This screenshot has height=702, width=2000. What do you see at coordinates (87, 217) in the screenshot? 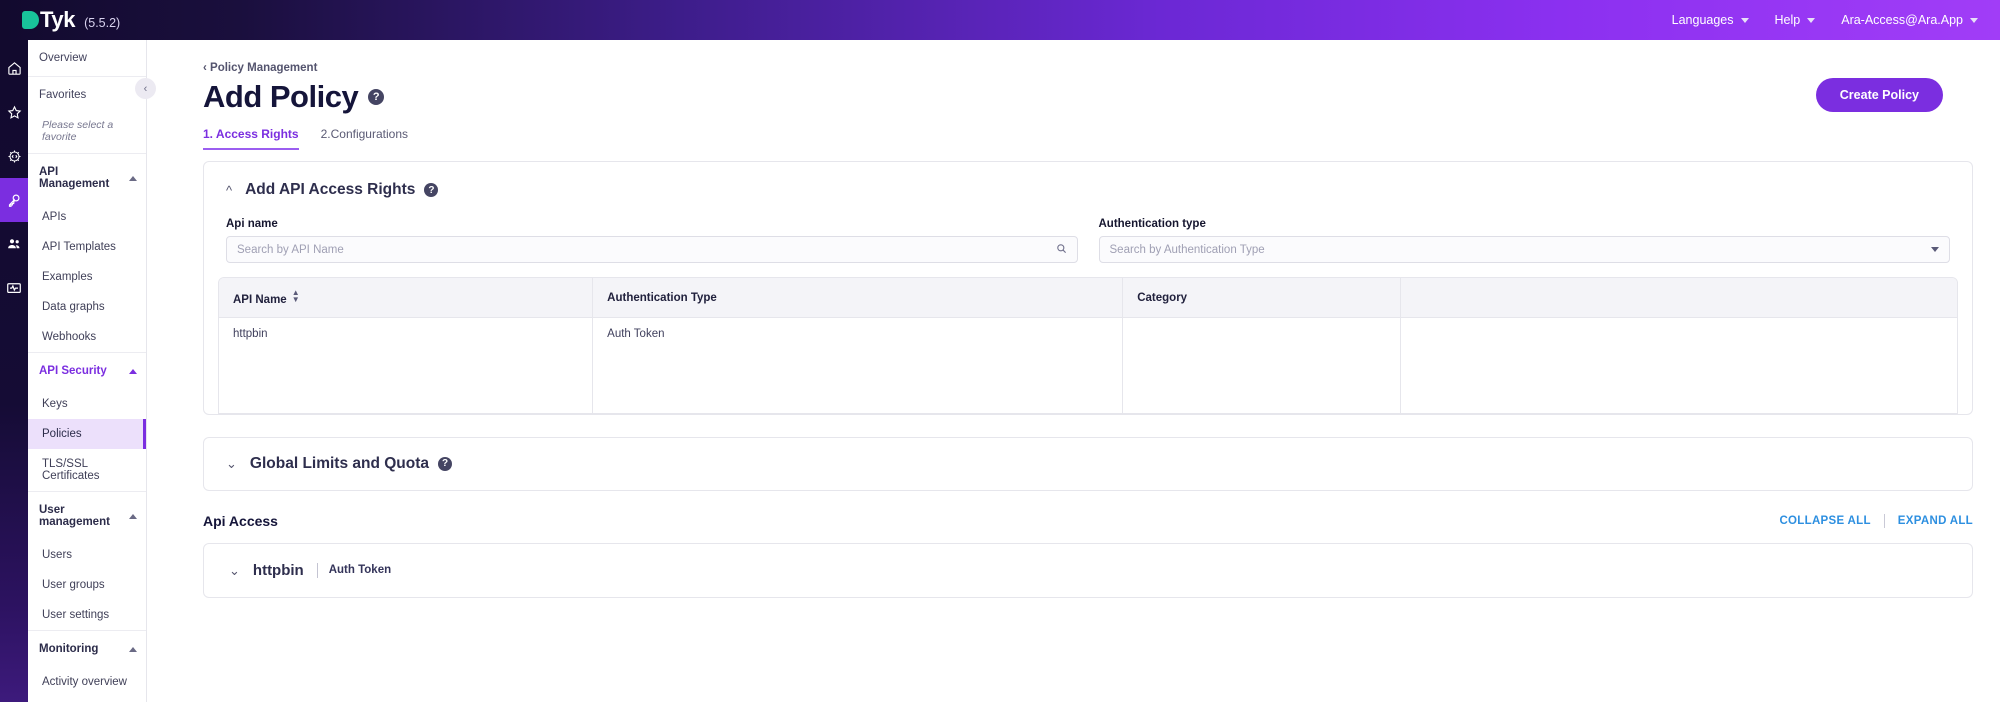
I see `sidebar-item-apis: APIs` at bounding box center [87, 217].